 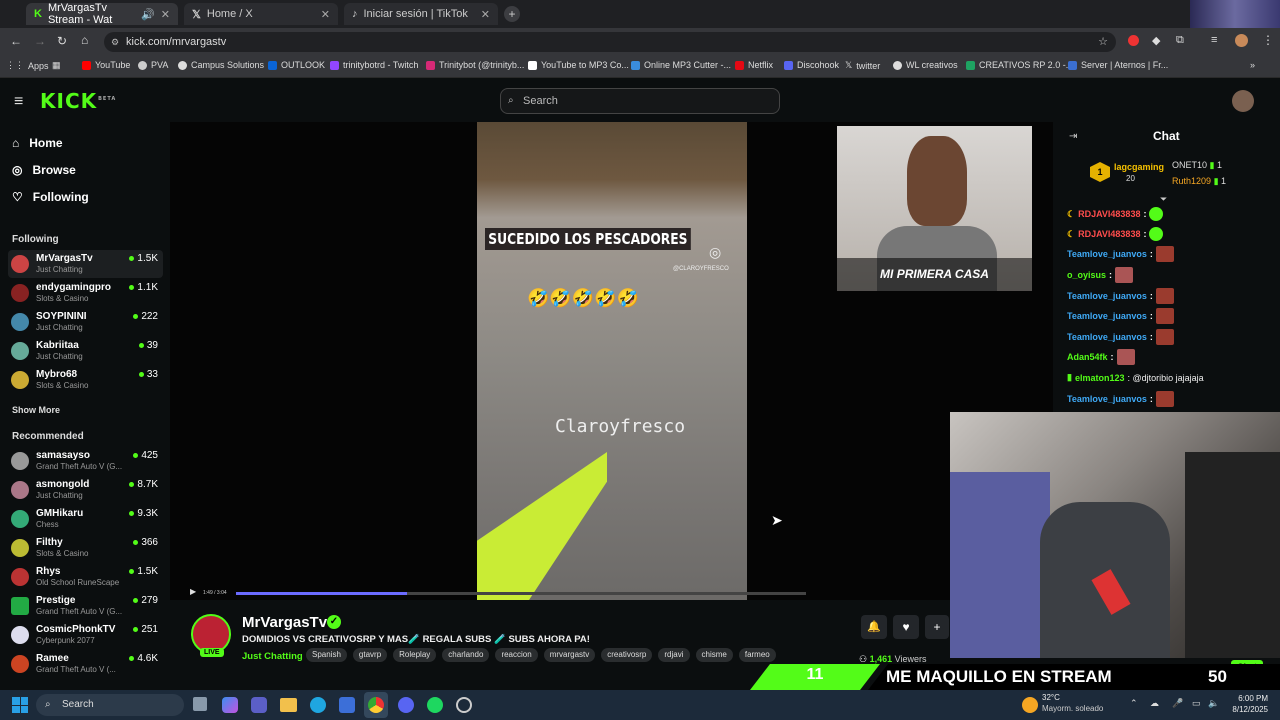 What do you see at coordinates (640, 101) in the screenshot?
I see `search-input: ⌕ Search` at bounding box center [640, 101].